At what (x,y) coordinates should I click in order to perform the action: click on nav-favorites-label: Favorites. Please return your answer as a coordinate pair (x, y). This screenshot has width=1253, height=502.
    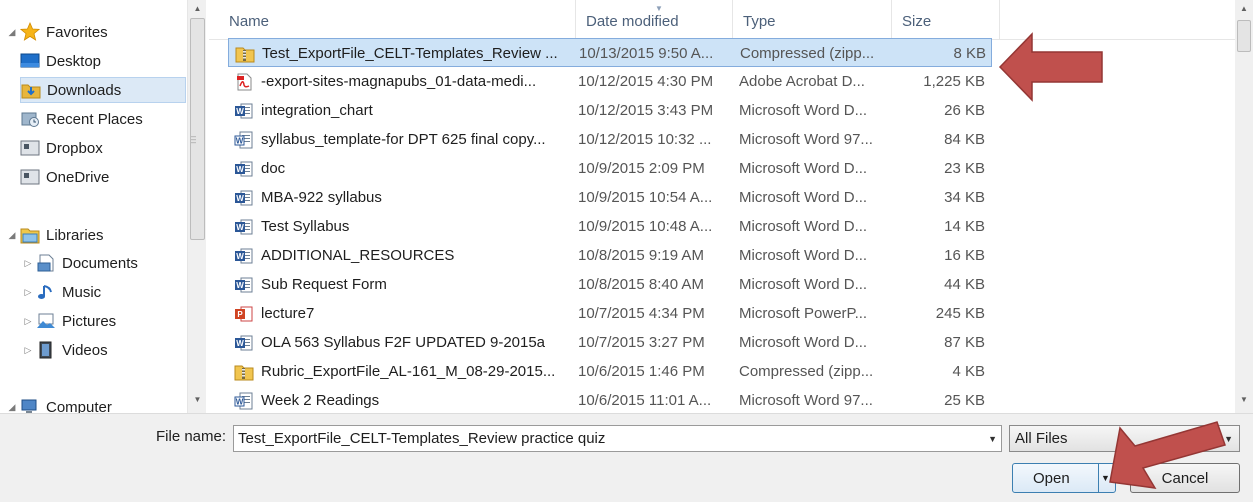
    Looking at the image, I should click on (77, 32).